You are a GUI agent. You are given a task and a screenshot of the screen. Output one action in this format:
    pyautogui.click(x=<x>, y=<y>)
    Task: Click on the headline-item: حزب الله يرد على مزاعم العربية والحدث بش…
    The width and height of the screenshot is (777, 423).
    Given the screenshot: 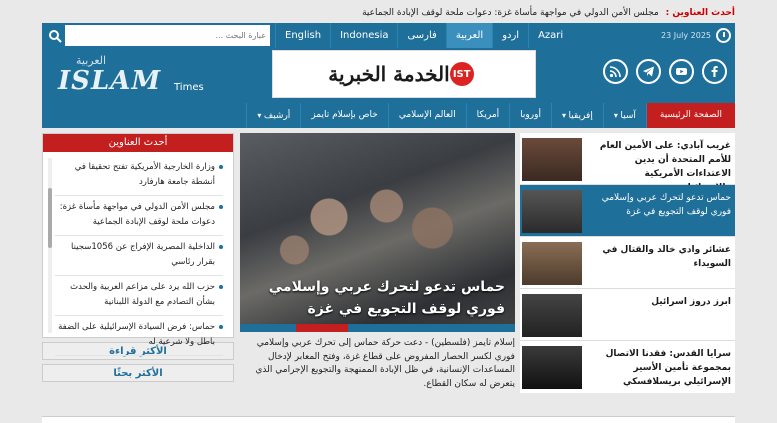 What is the action you would take?
    pyautogui.click(x=139, y=296)
    